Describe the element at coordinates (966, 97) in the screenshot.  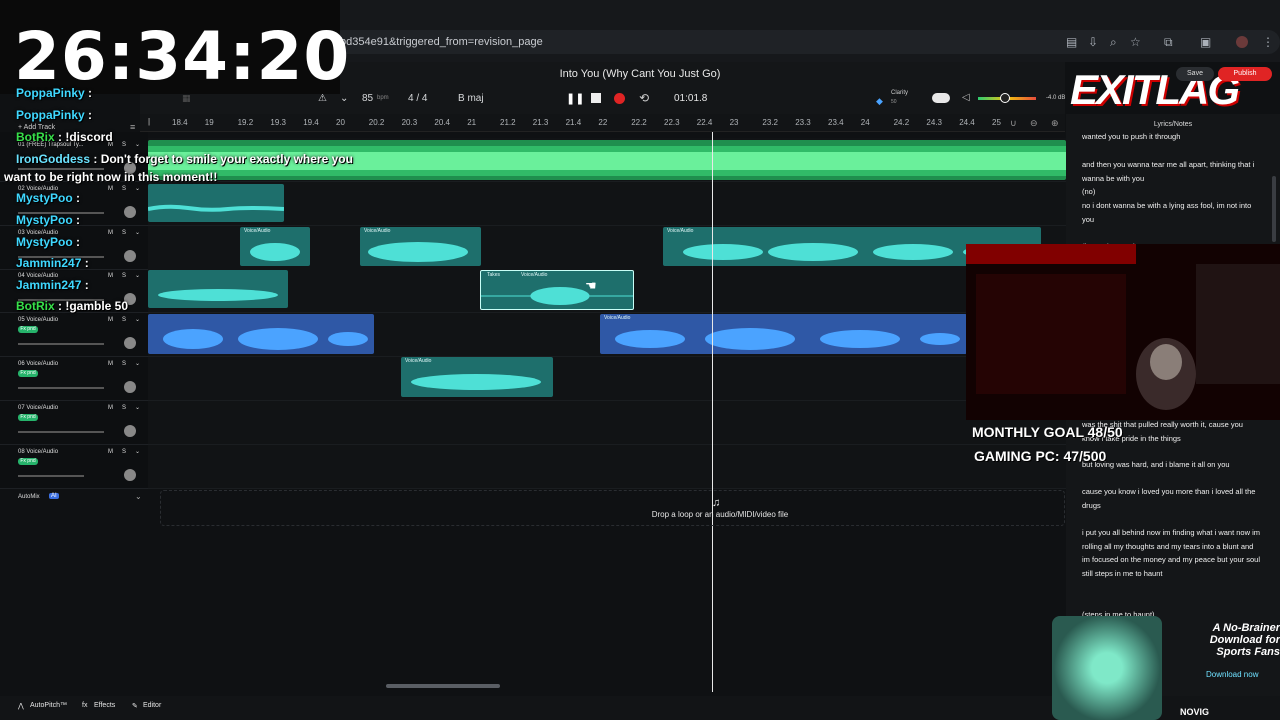
I see `volume-icon: ◁` at that location.